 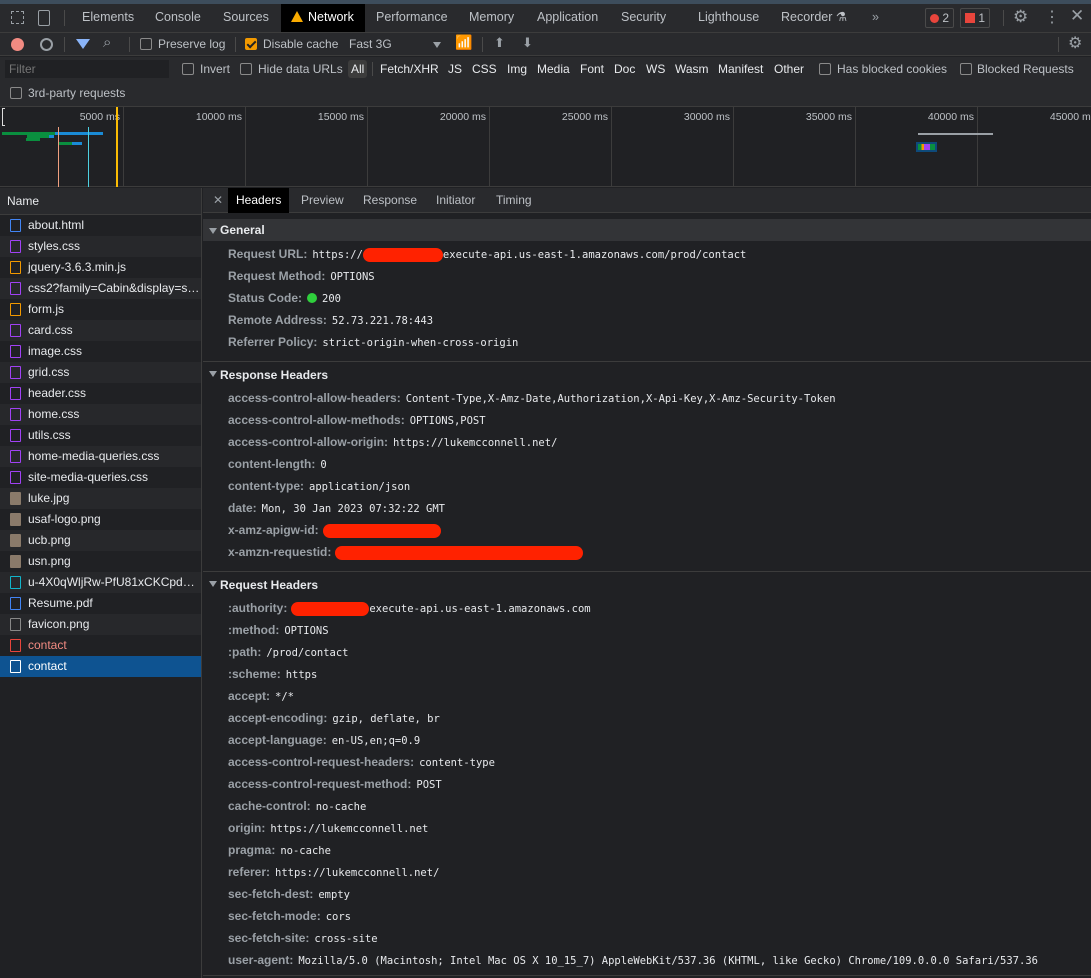 What do you see at coordinates (100, 201) in the screenshot?
I see `name-column-header: Name` at bounding box center [100, 201].